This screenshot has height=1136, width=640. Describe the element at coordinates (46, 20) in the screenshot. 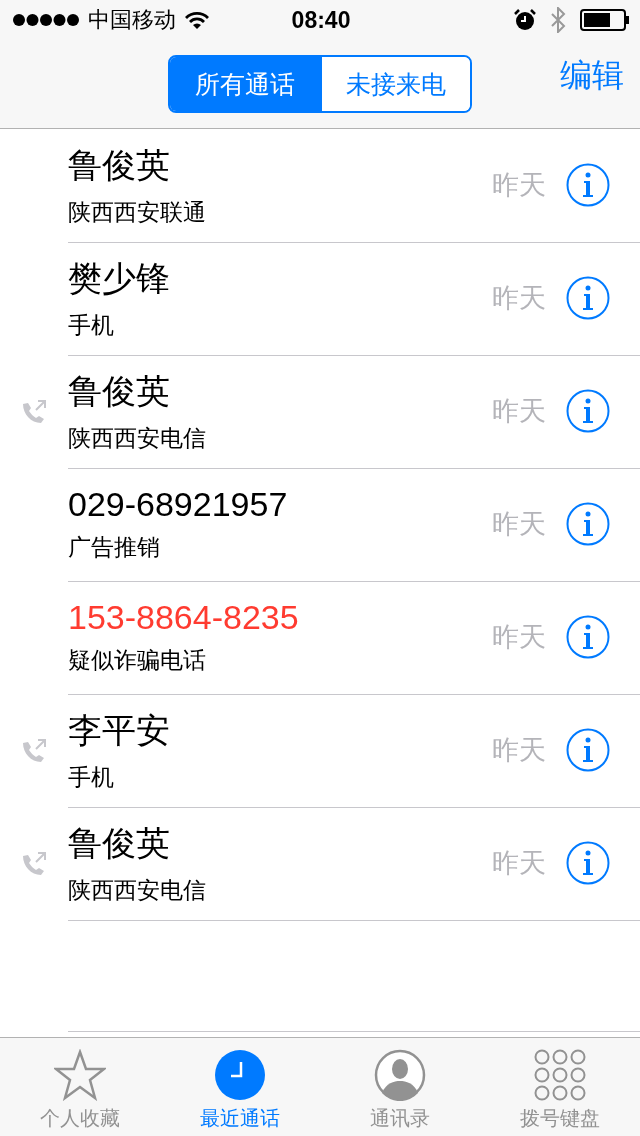

I see `signal-icon` at that location.